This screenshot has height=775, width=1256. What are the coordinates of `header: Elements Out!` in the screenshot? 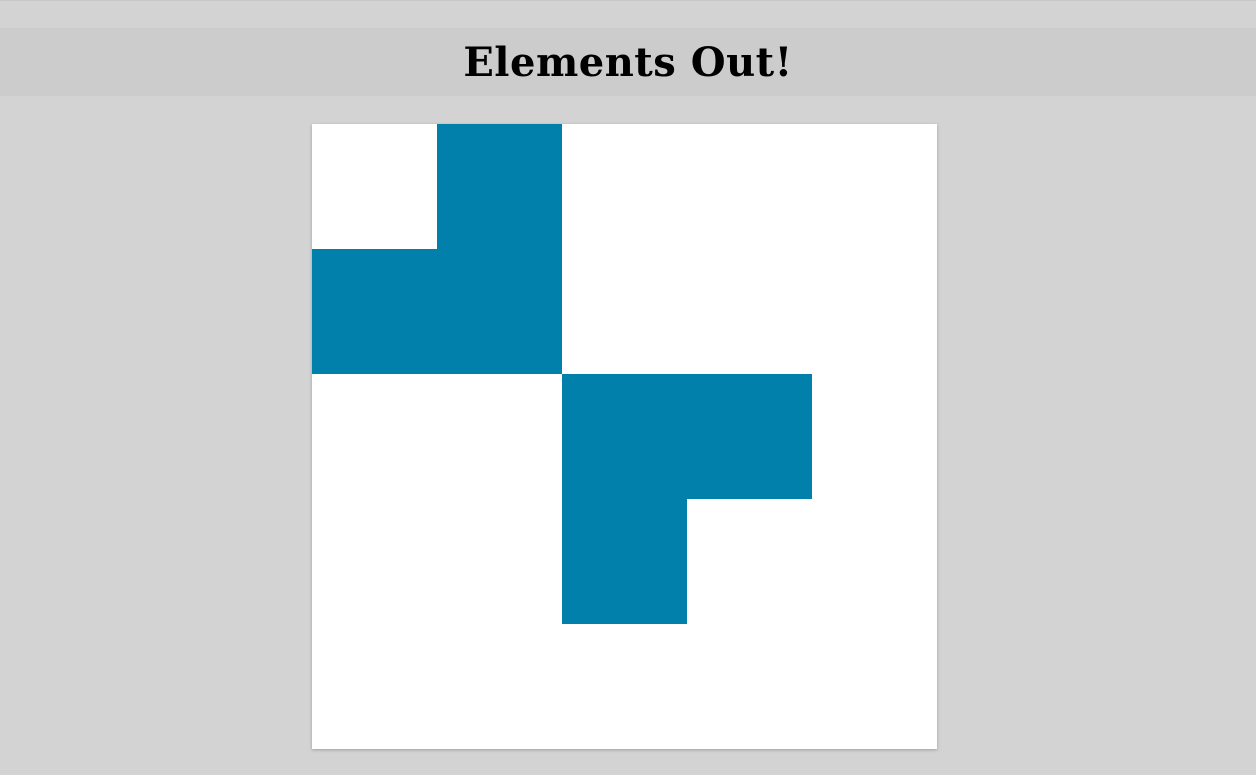 It's located at (628, 62).